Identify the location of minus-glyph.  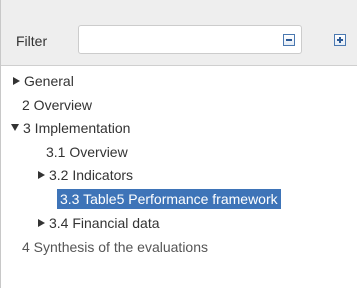
(289, 40).